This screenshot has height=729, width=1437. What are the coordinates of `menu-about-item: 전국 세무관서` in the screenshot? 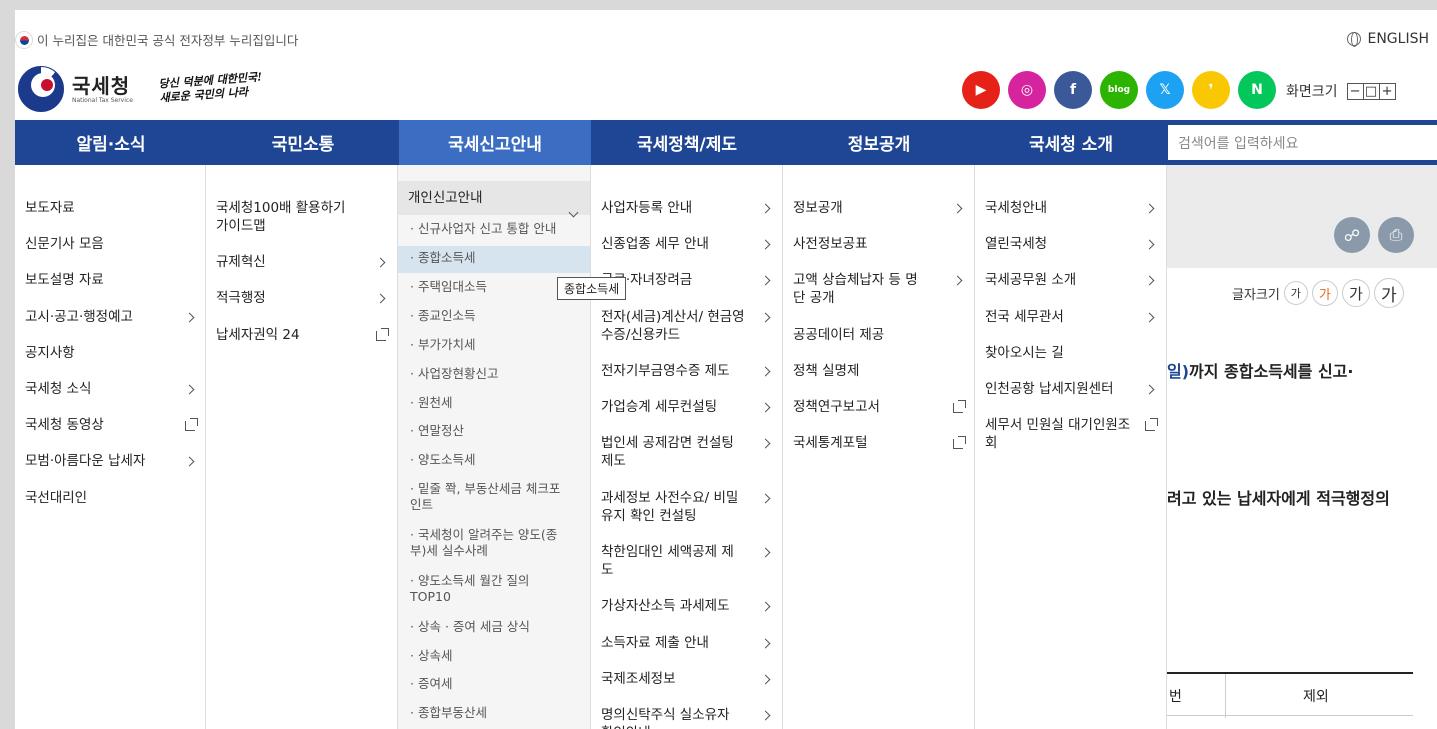 It's located at (1060, 317).